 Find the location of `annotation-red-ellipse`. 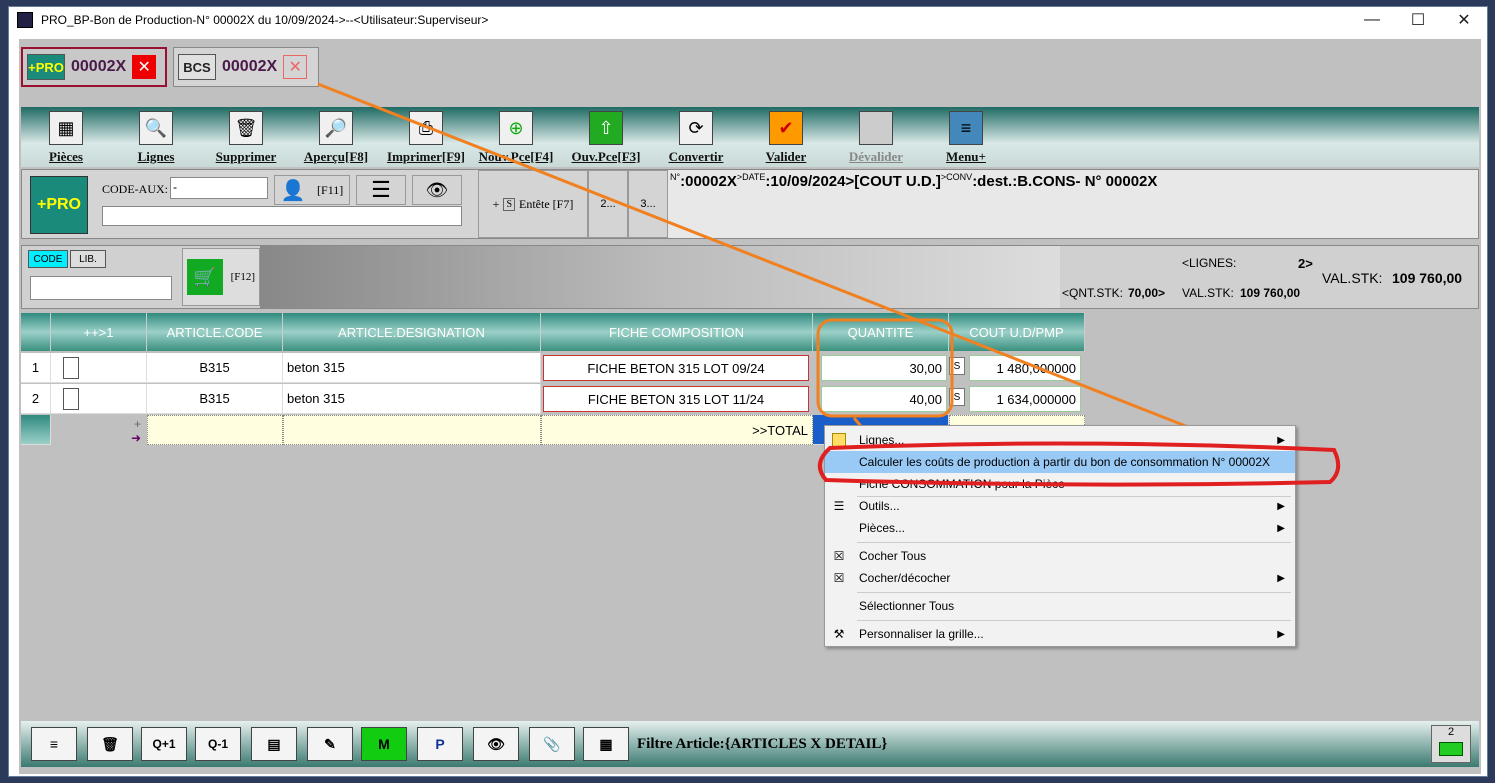

annotation-red-ellipse is located at coordinates (1079, 464).